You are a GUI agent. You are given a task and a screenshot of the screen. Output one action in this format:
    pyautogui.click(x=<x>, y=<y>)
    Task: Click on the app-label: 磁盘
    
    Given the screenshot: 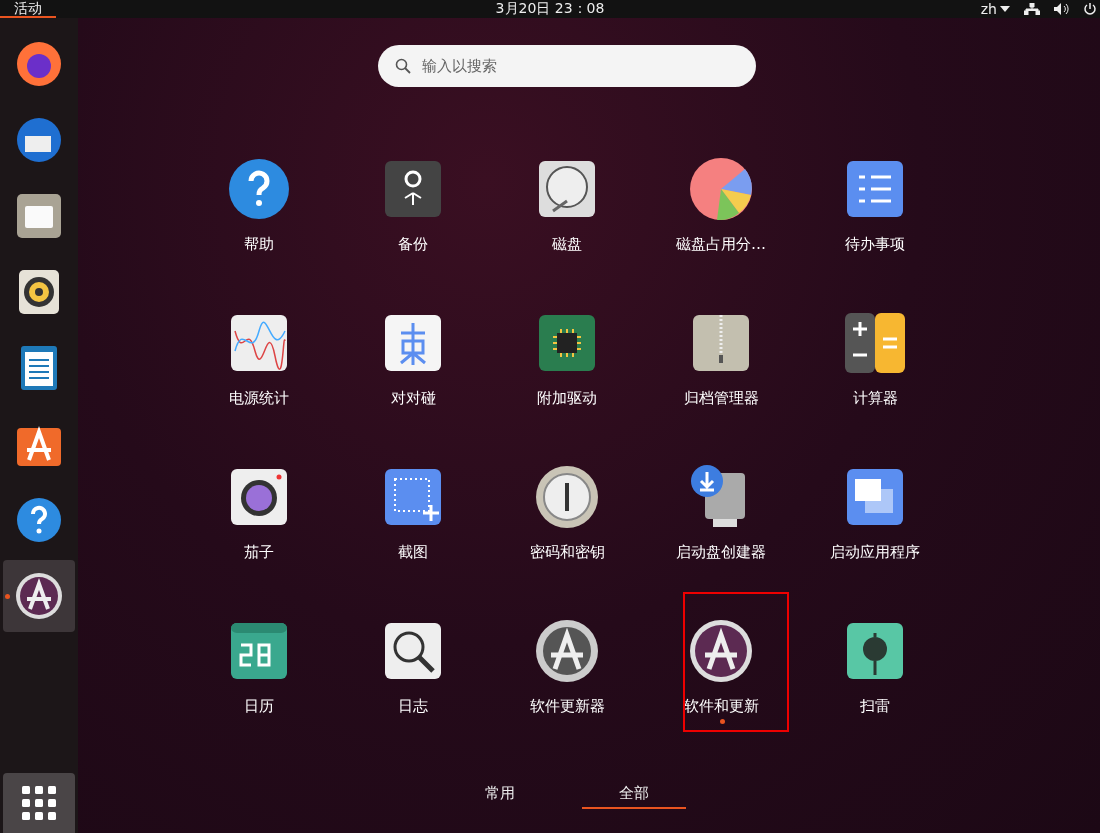 What is the action you would take?
    pyautogui.click(x=567, y=244)
    